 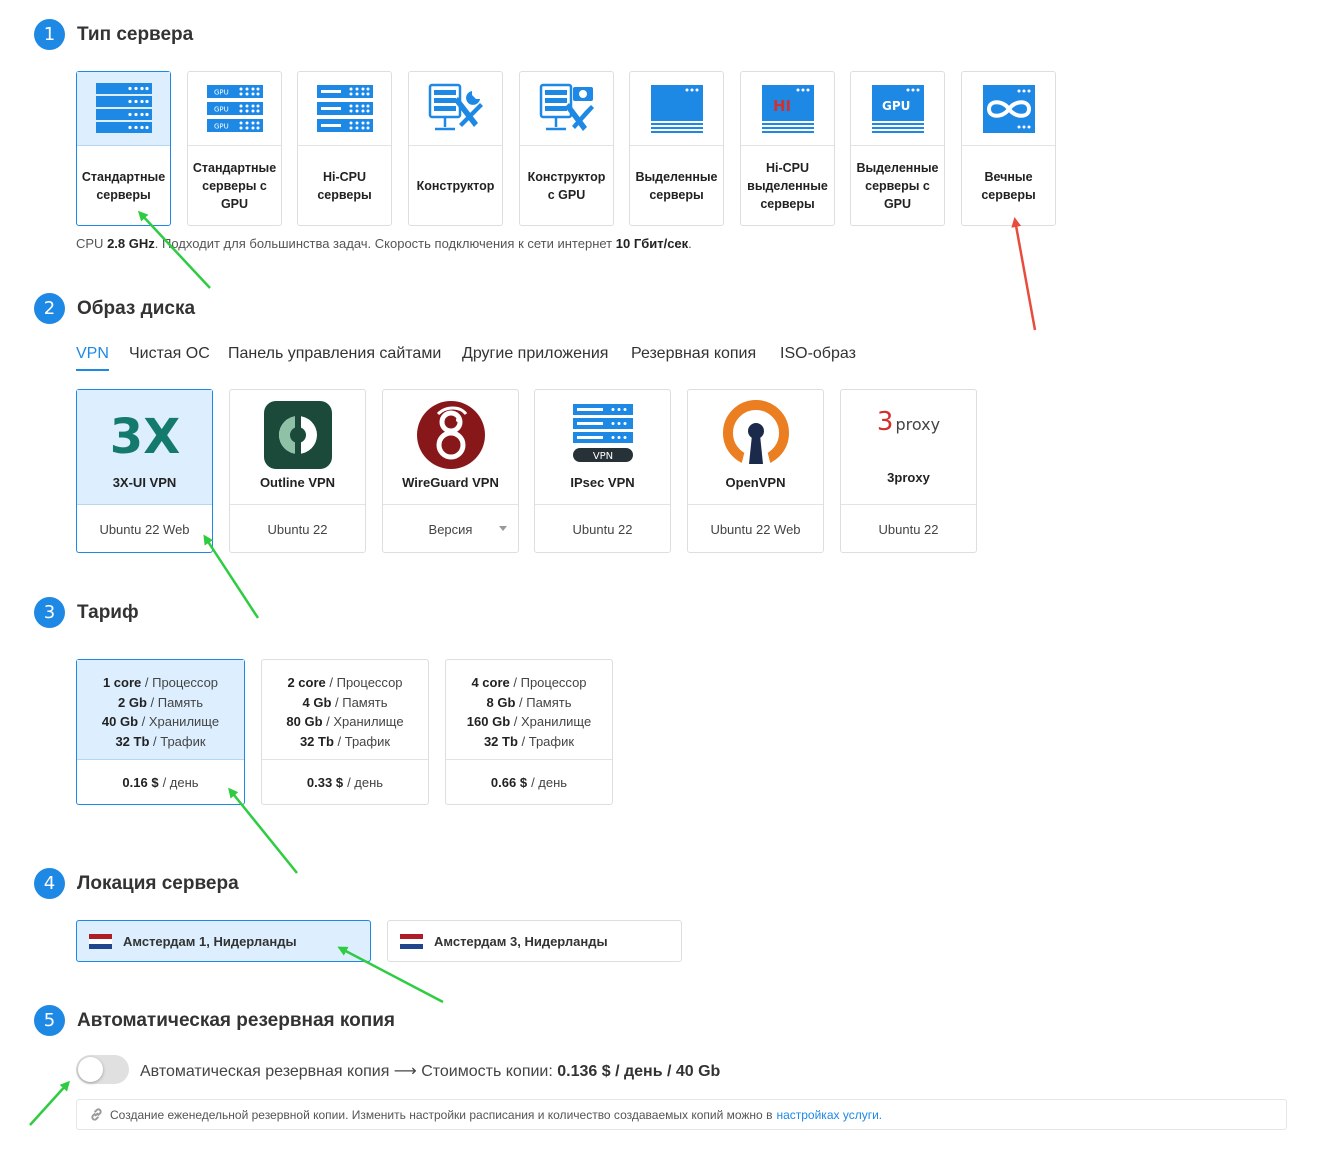 I want to click on step-number: 3, so click(x=49, y=612).